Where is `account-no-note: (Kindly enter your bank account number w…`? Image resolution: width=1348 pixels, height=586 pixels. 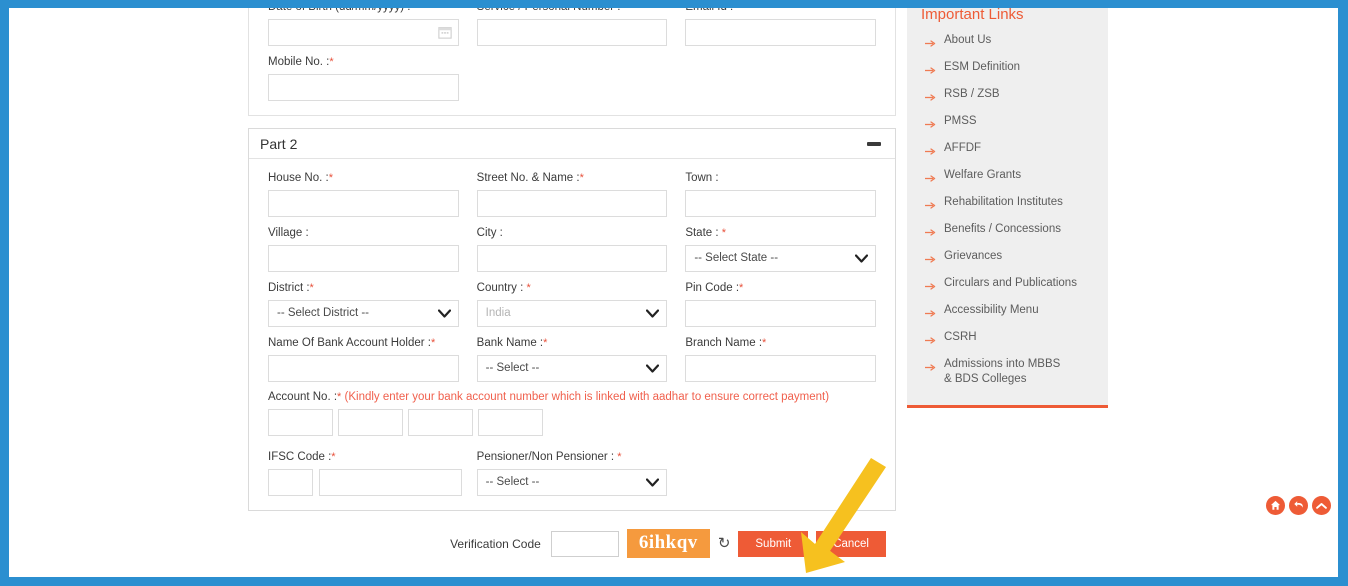 account-no-note: (Kindly enter your bank account number w… is located at coordinates (585, 397).